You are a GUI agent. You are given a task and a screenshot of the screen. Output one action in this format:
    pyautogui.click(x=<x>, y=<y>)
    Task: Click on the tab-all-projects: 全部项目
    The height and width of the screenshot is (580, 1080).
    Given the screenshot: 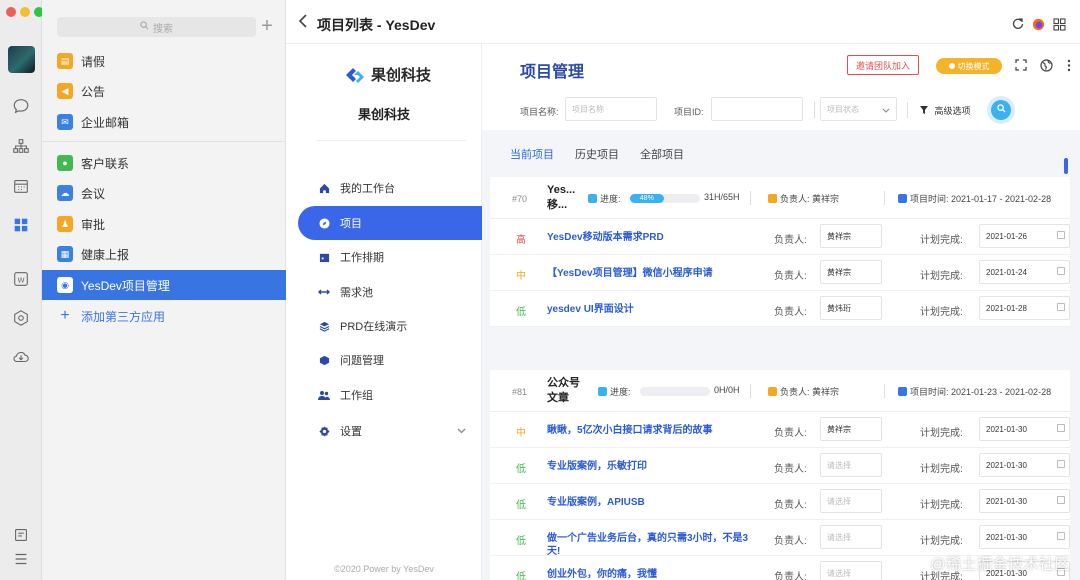 What is the action you would take?
    pyautogui.click(x=662, y=154)
    